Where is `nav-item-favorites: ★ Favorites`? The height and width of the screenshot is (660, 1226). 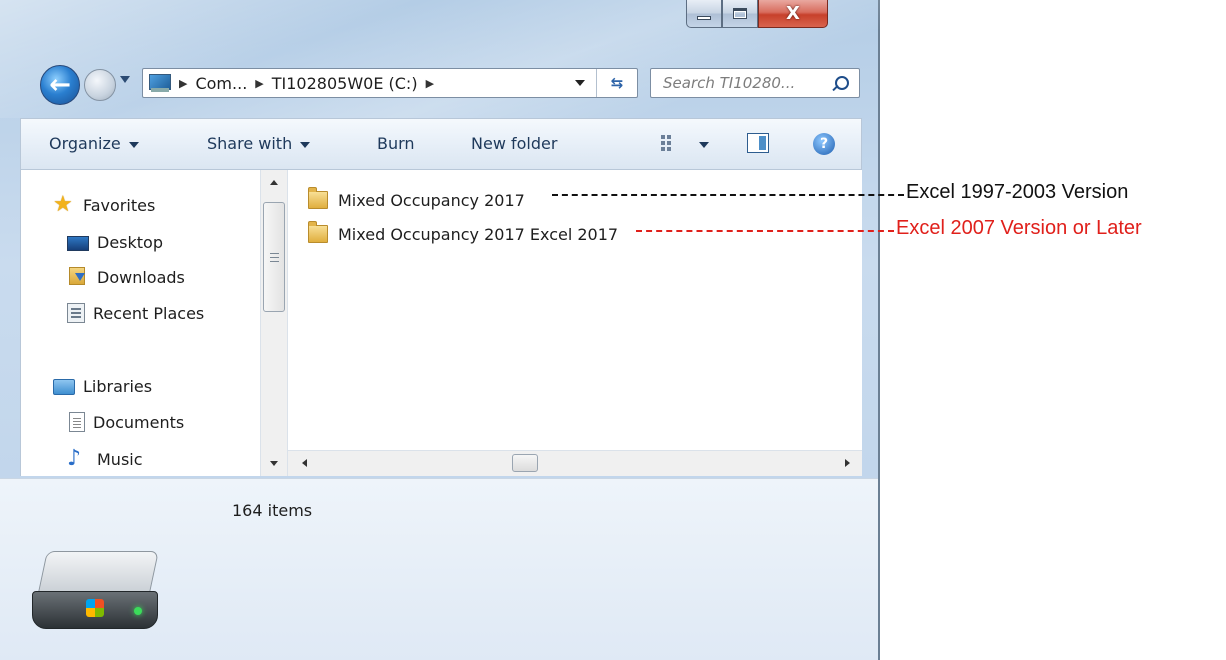
nav-item-favorites: ★ Favorites is located at coordinates (104, 205).